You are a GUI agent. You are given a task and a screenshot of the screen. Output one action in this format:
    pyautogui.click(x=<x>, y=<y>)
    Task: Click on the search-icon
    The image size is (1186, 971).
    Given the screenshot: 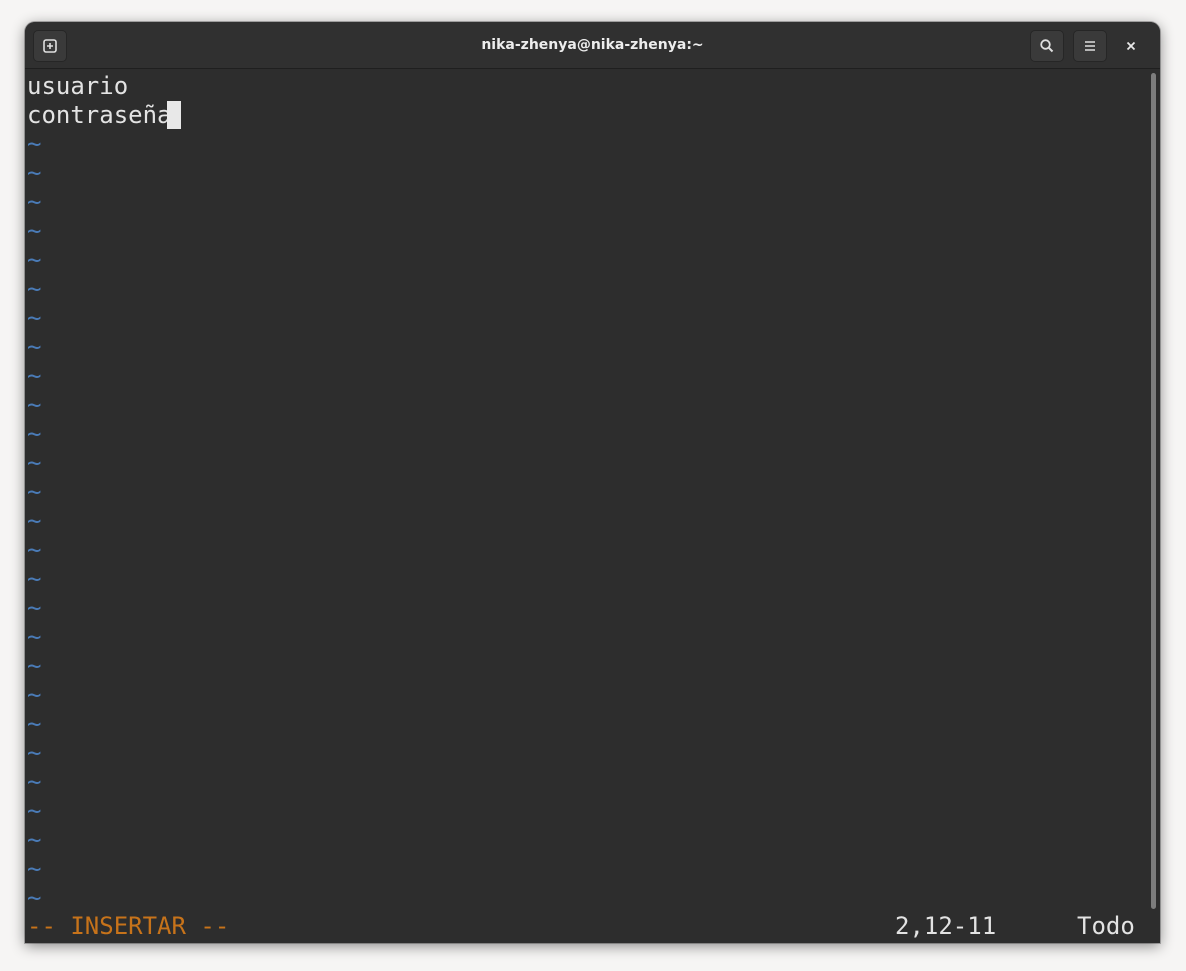 What is the action you would take?
    pyautogui.click(x=1047, y=46)
    